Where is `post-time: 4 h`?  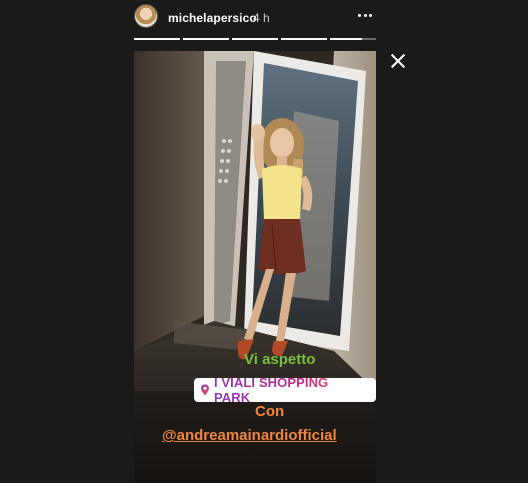 post-time: 4 h is located at coordinates (261, 18).